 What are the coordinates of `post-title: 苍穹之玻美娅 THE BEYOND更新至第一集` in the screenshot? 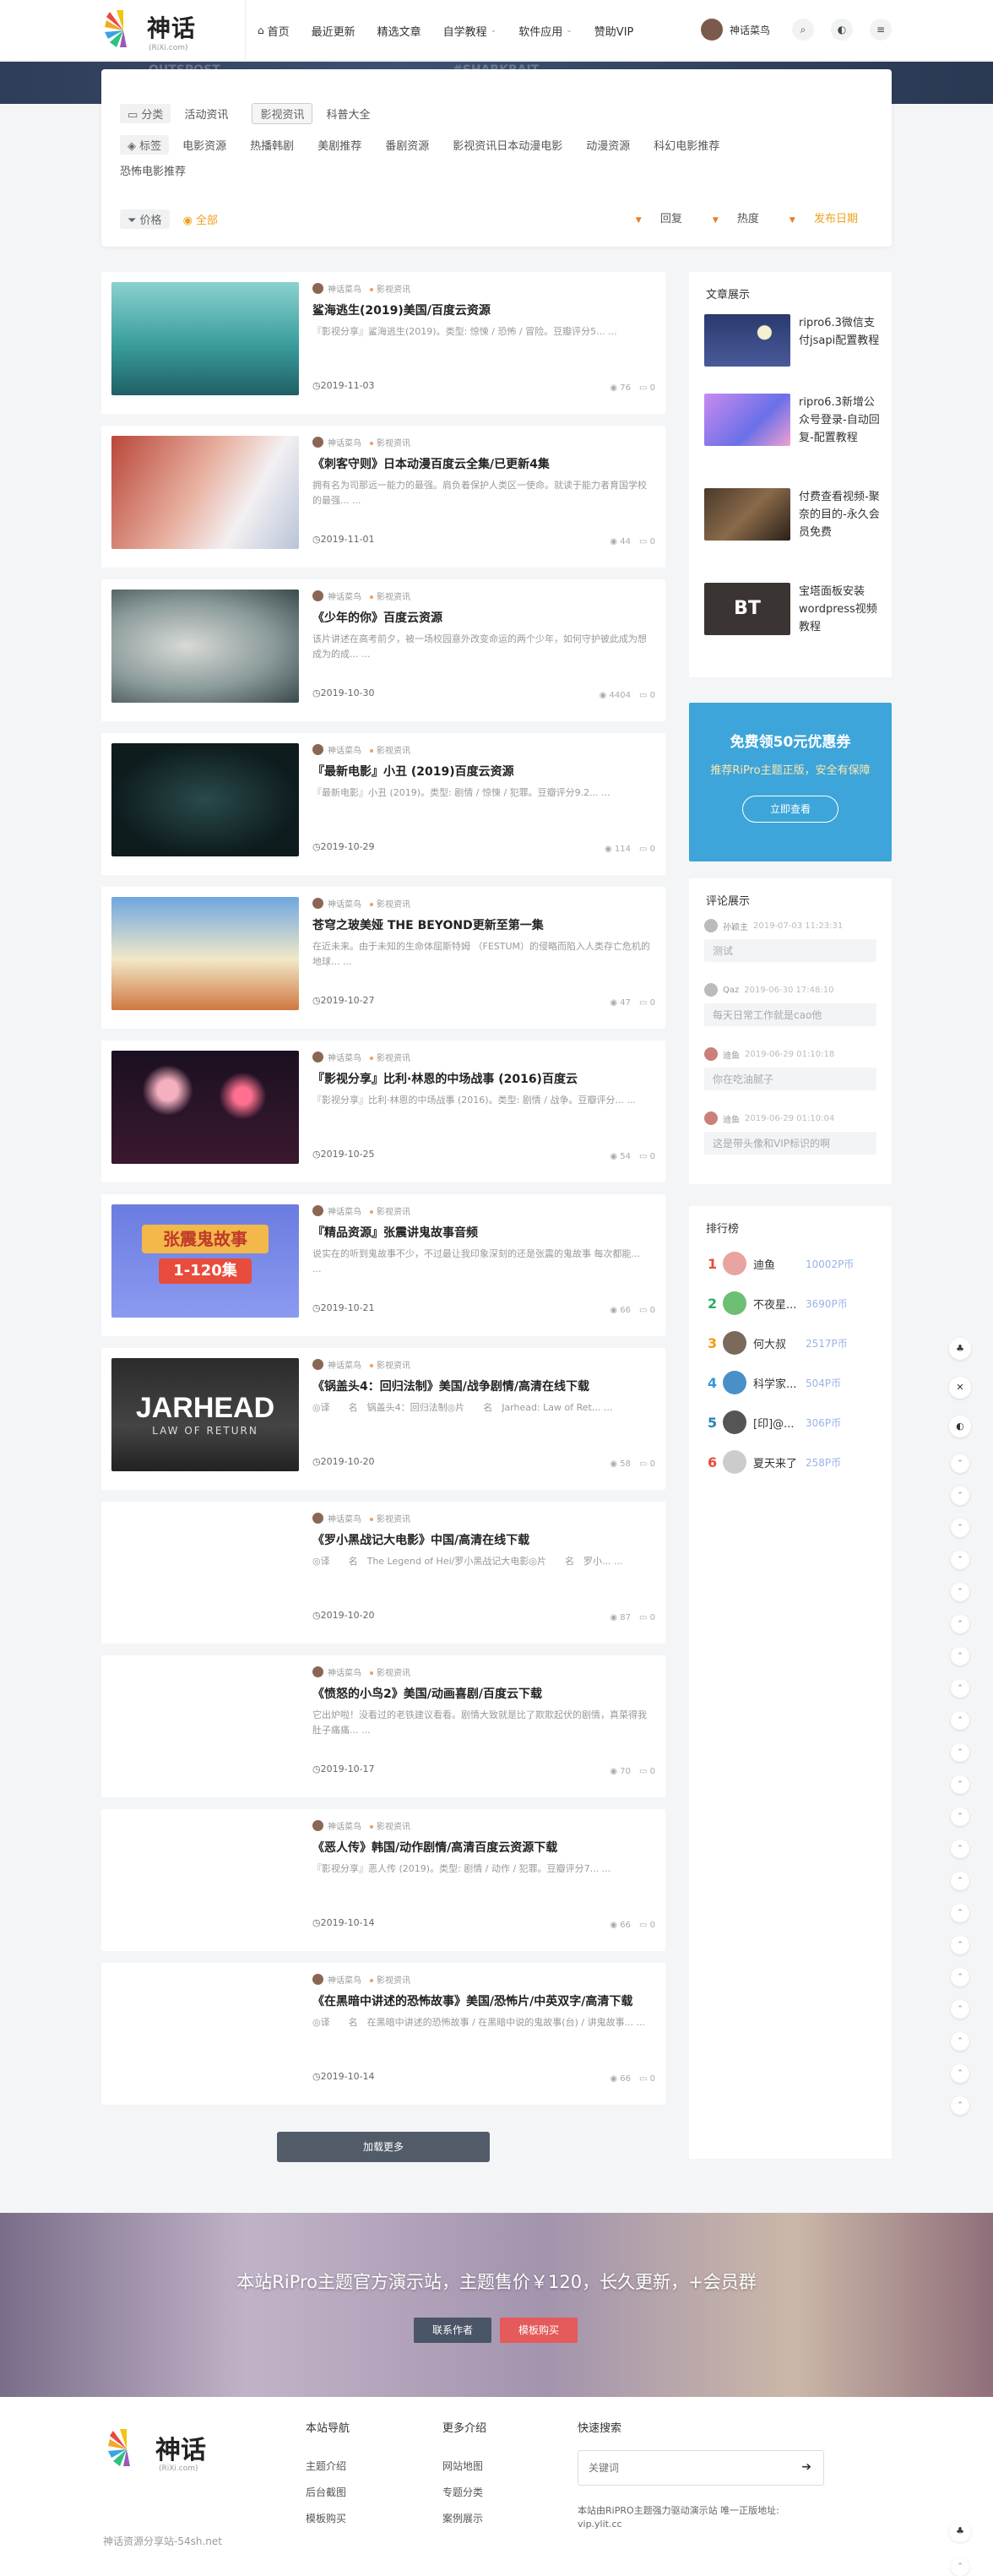 It's located at (481, 925).